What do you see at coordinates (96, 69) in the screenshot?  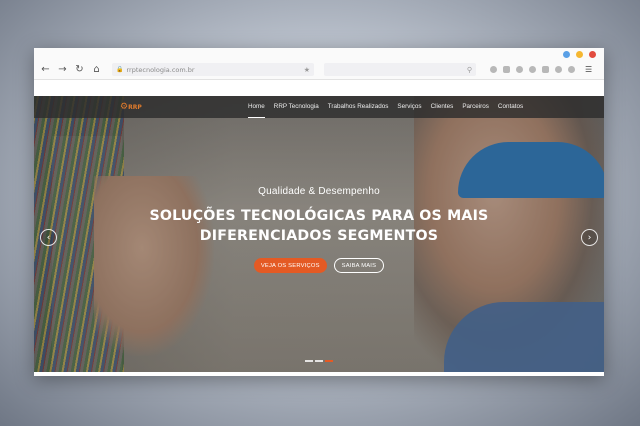 I see `home-icon: ⌂` at bounding box center [96, 69].